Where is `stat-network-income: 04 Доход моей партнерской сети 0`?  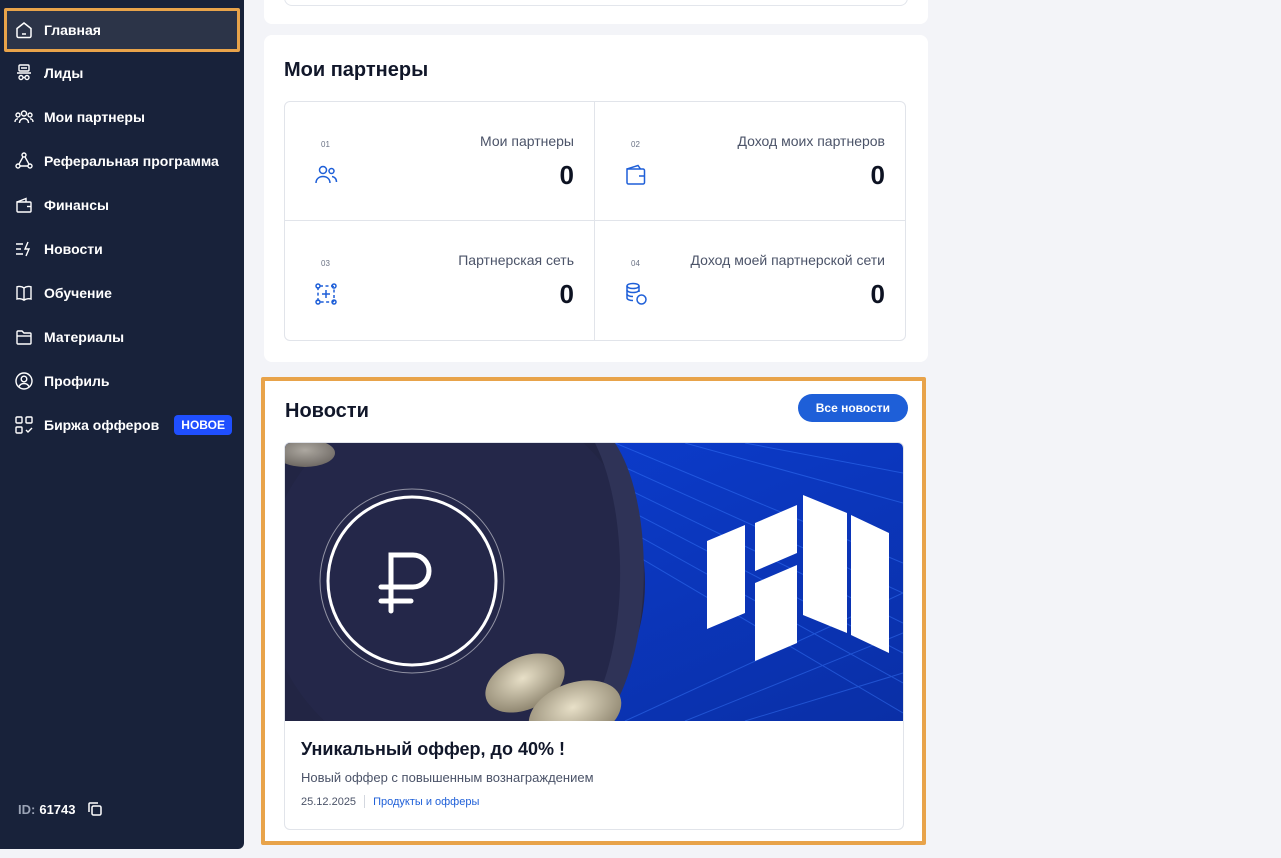 stat-network-income: 04 Доход моей партнерской сети 0 is located at coordinates (750, 280).